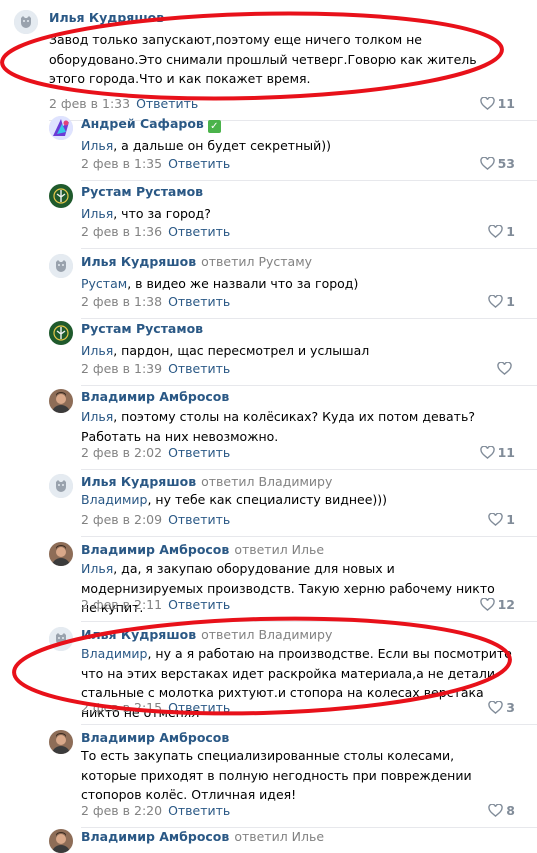 The height and width of the screenshot is (853, 537). Describe the element at coordinates (510, 810) in the screenshot. I see `like-count: 8` at that location.